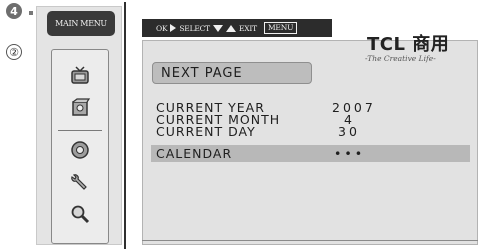 The width and height of the screenshot is (485, 251). What do you see at coordinates (173, 28) in the screenshot?
I see `play-right-icon` at bounding box center [173, 28].